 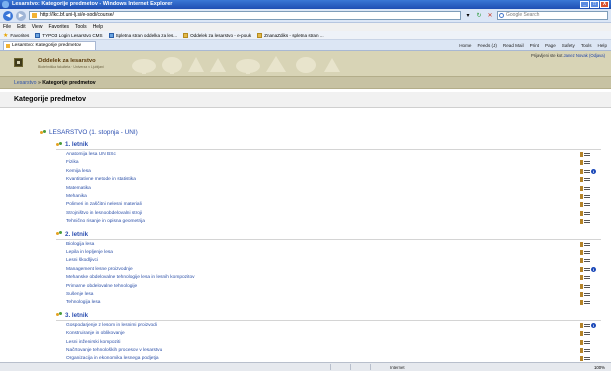 I want to click on course-link: Strojništvo in lesnoobdelovalni stroji, so click(x=104, y=213).